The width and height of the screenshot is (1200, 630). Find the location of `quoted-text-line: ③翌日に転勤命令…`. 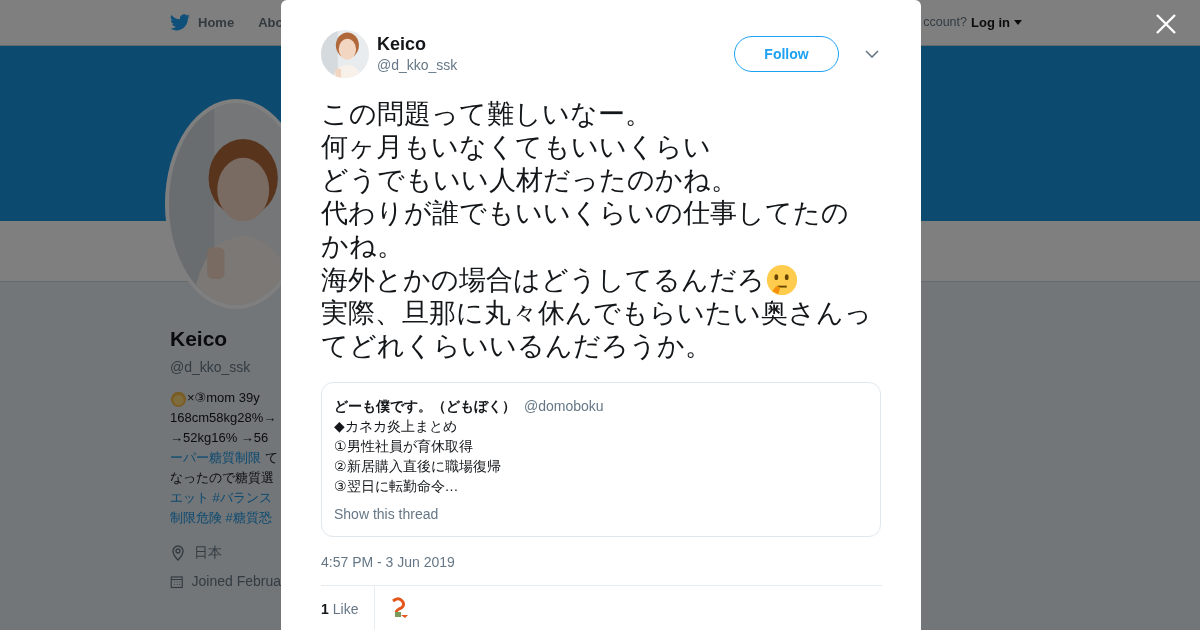

quoted-text-line: ③翌日に転勤命令… is located at coordinates (397, 486).